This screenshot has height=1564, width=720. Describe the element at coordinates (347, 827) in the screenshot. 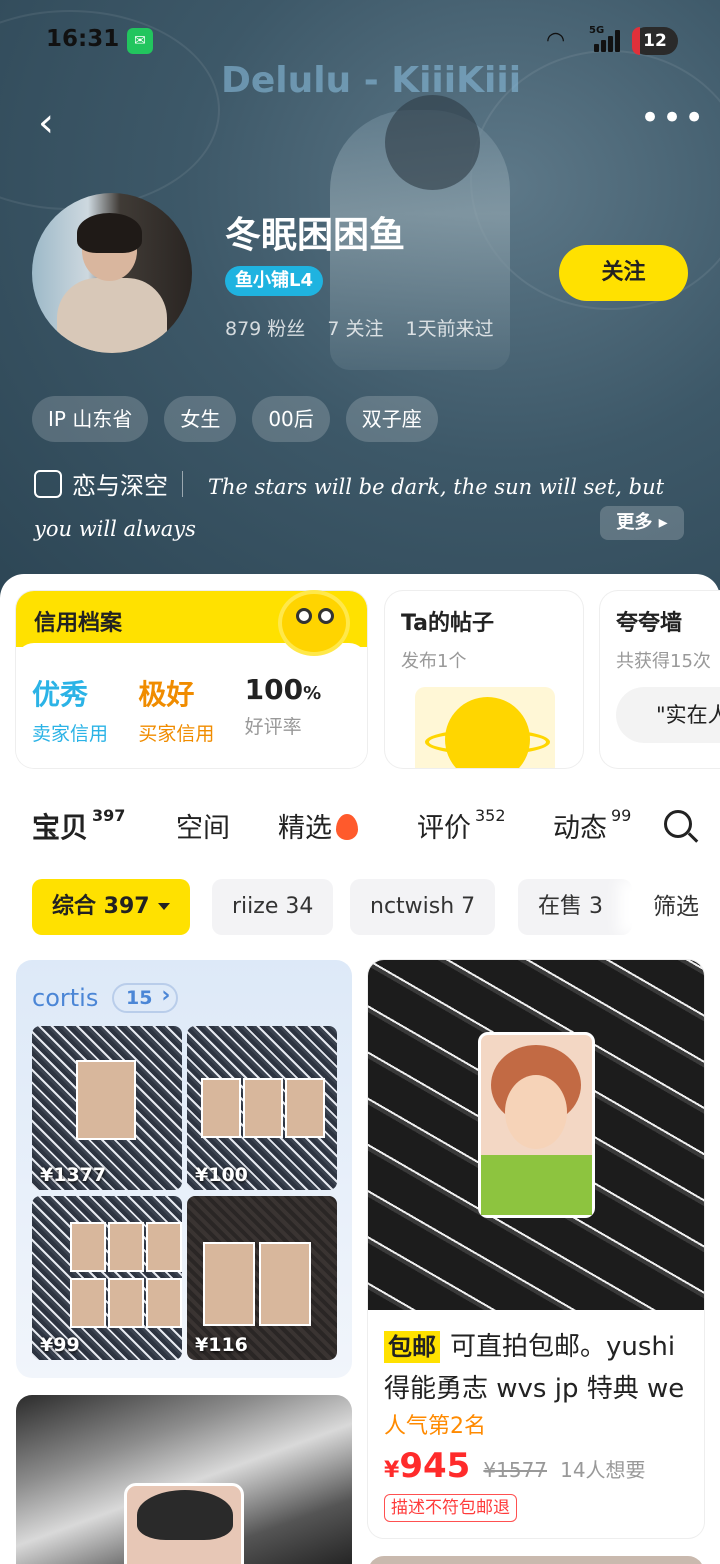

I see `fire-icon` at that location.